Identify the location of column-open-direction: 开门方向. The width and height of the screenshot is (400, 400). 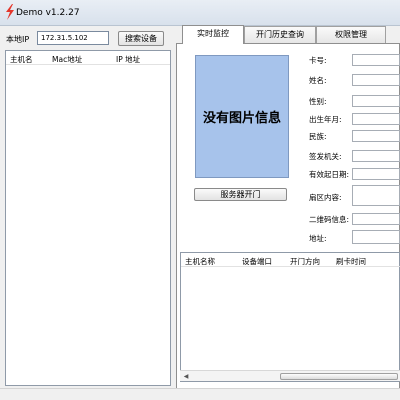
(305, 261).